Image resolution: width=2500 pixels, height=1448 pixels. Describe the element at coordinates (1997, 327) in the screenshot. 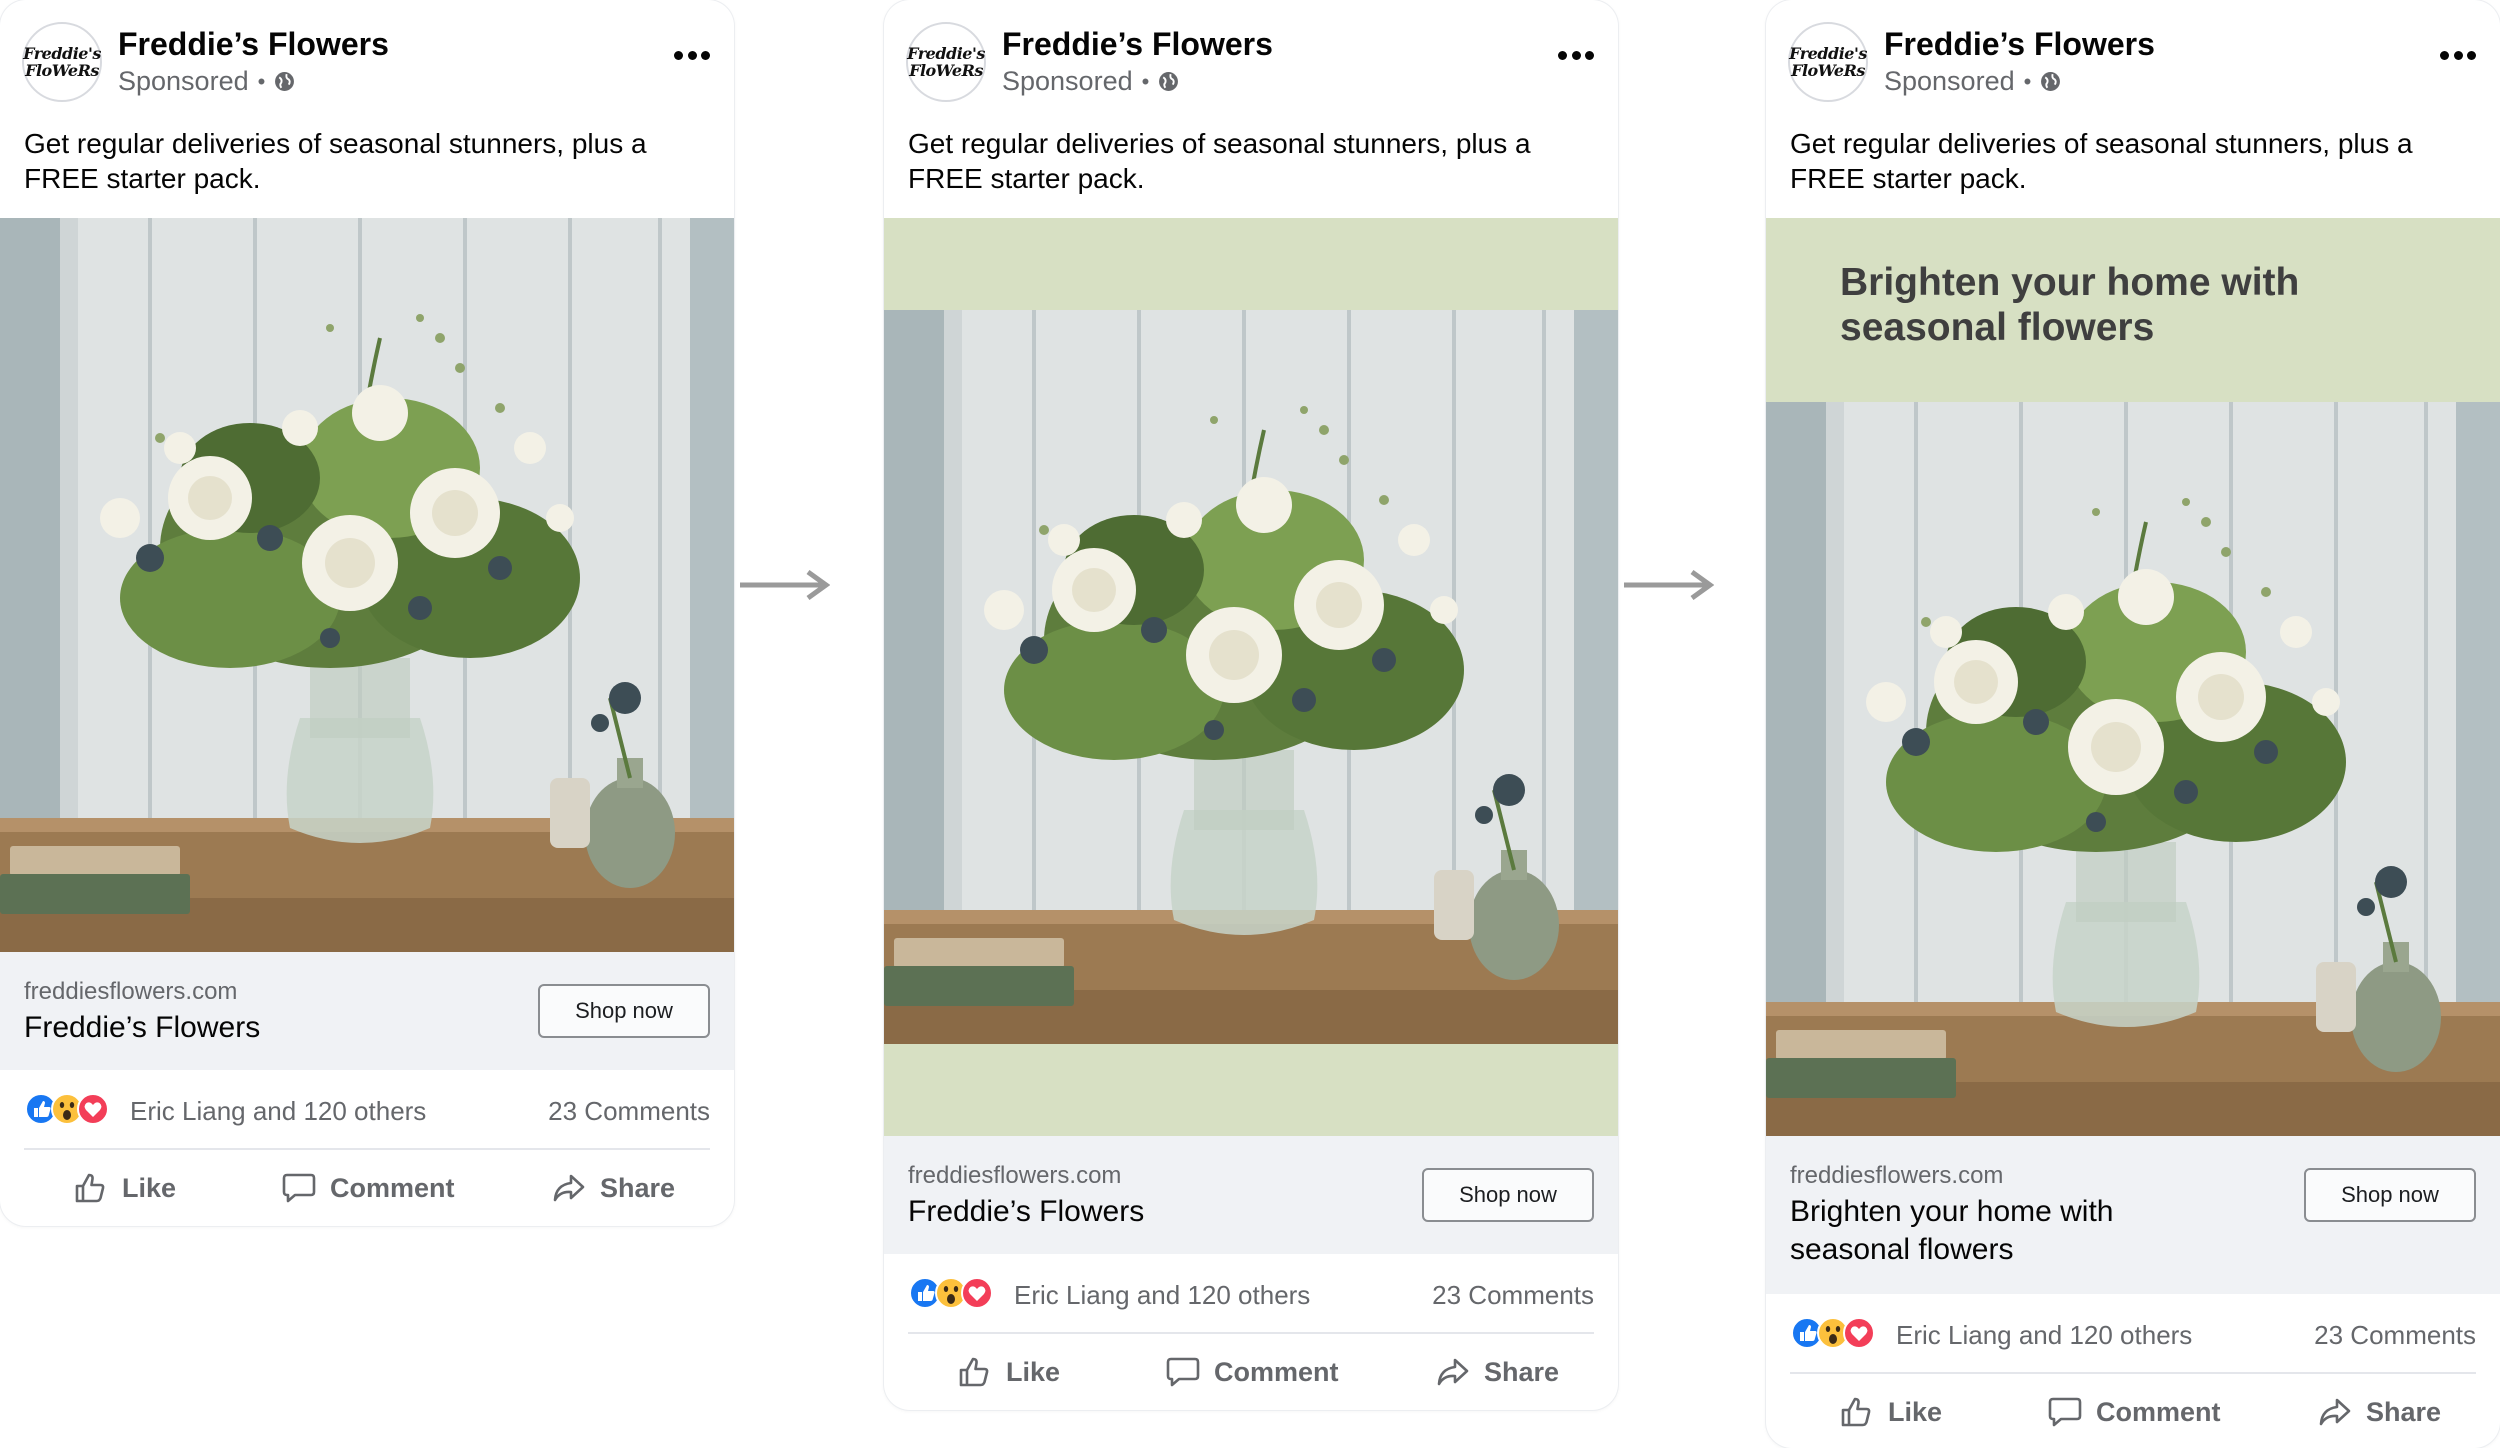

I see `image-headline-line: seasonal flowers` at that location.